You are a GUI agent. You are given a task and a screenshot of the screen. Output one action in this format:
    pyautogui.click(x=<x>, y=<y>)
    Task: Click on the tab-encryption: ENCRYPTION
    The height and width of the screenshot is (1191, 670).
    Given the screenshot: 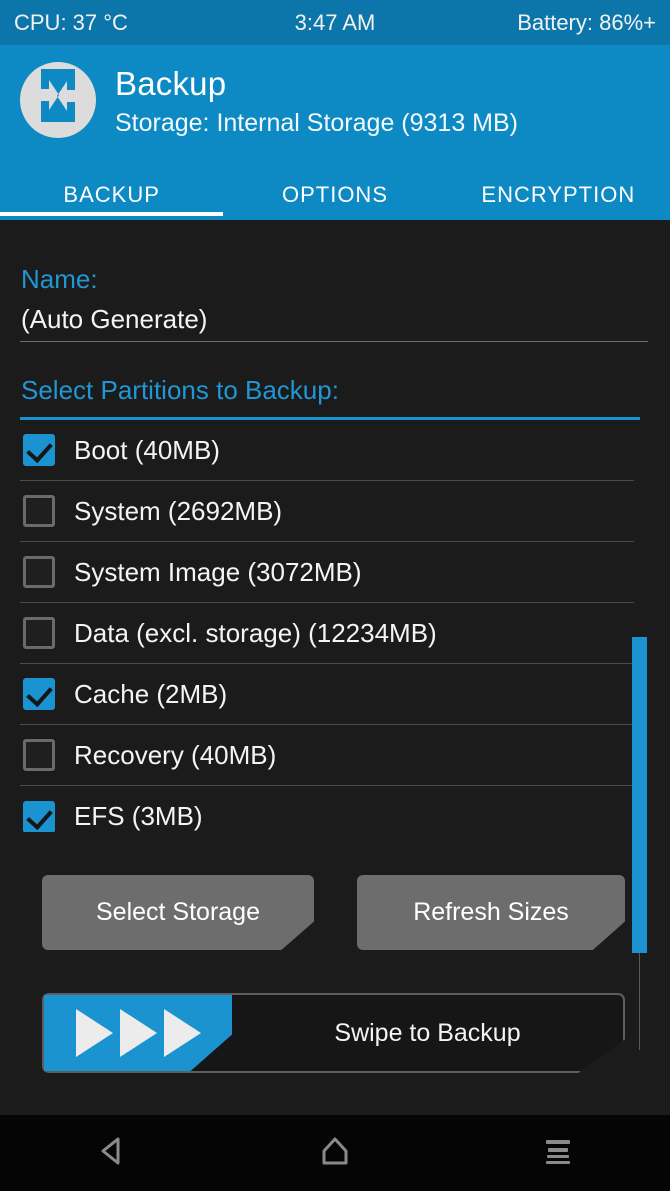 What is the action you would take?
    pyautogui.click(x=558, y=195)
    